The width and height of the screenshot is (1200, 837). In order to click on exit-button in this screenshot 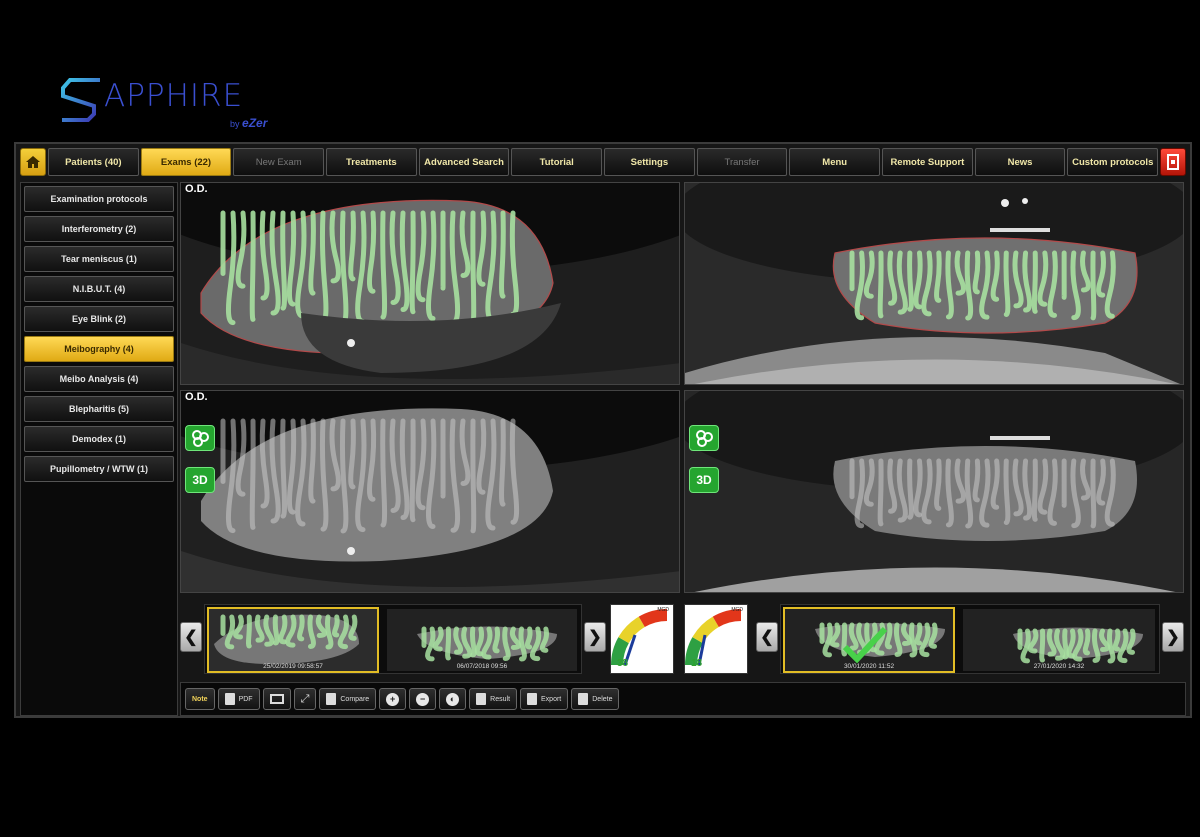, I will do `click(1173, 162)`.